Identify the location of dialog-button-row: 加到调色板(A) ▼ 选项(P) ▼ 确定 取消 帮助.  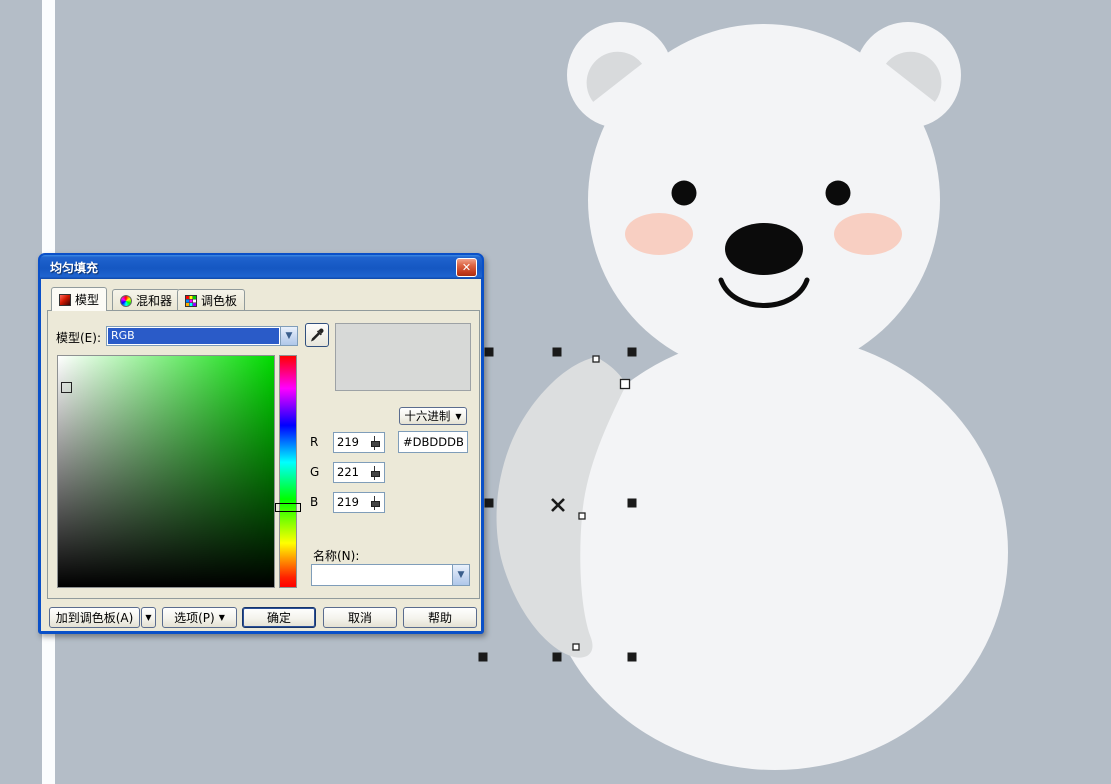
(264, 617).